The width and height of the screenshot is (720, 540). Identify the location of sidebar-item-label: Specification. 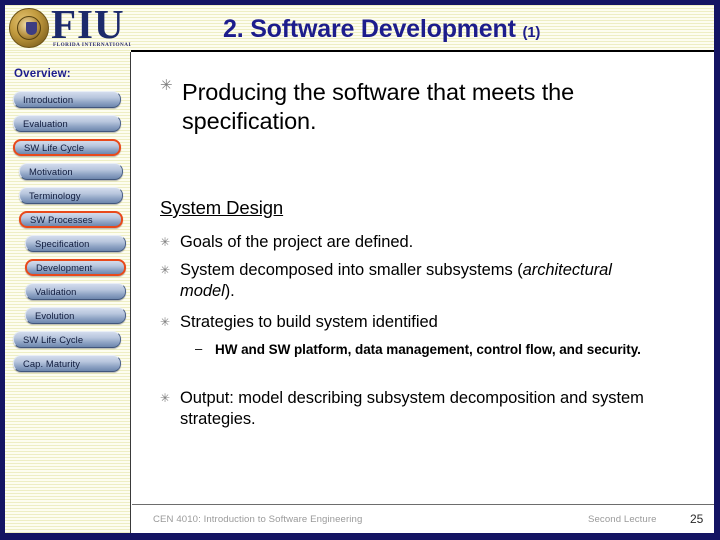
(62, 243).